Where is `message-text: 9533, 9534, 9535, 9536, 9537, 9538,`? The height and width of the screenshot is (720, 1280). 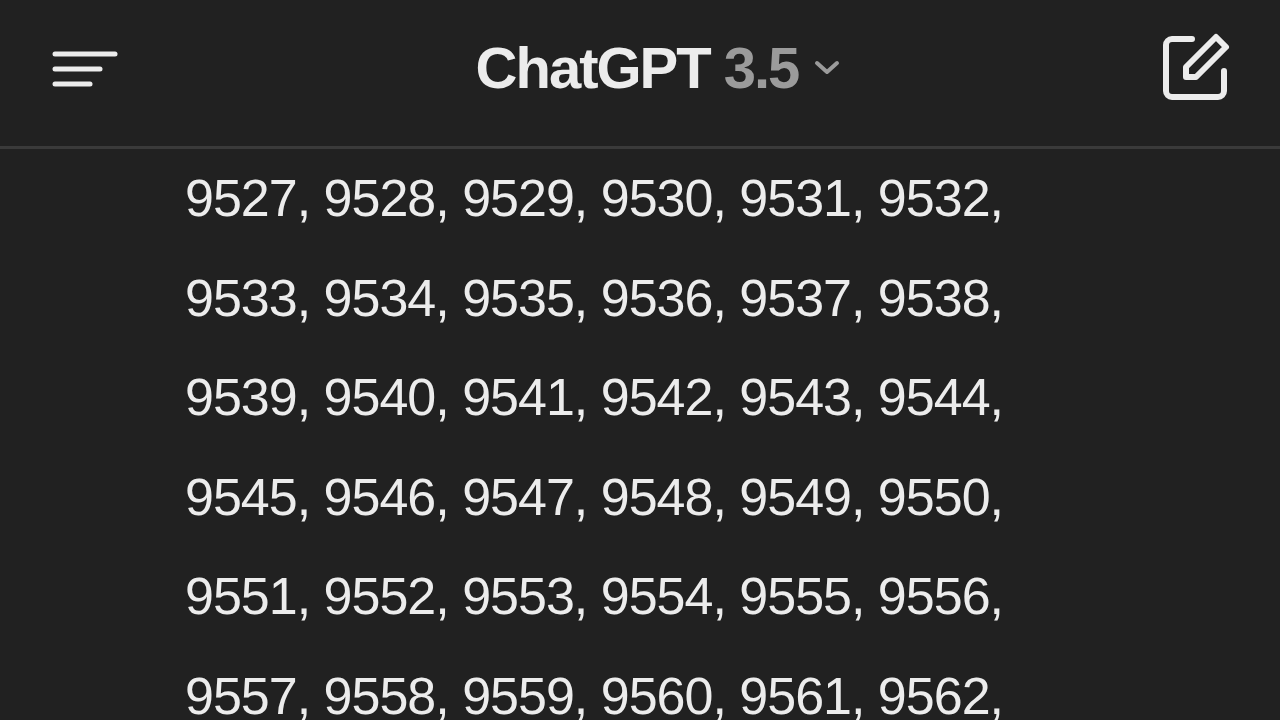
message-text: 9533, 9534, 9535, 9536, 9537, 9538, is located at coordinates (594, 298).